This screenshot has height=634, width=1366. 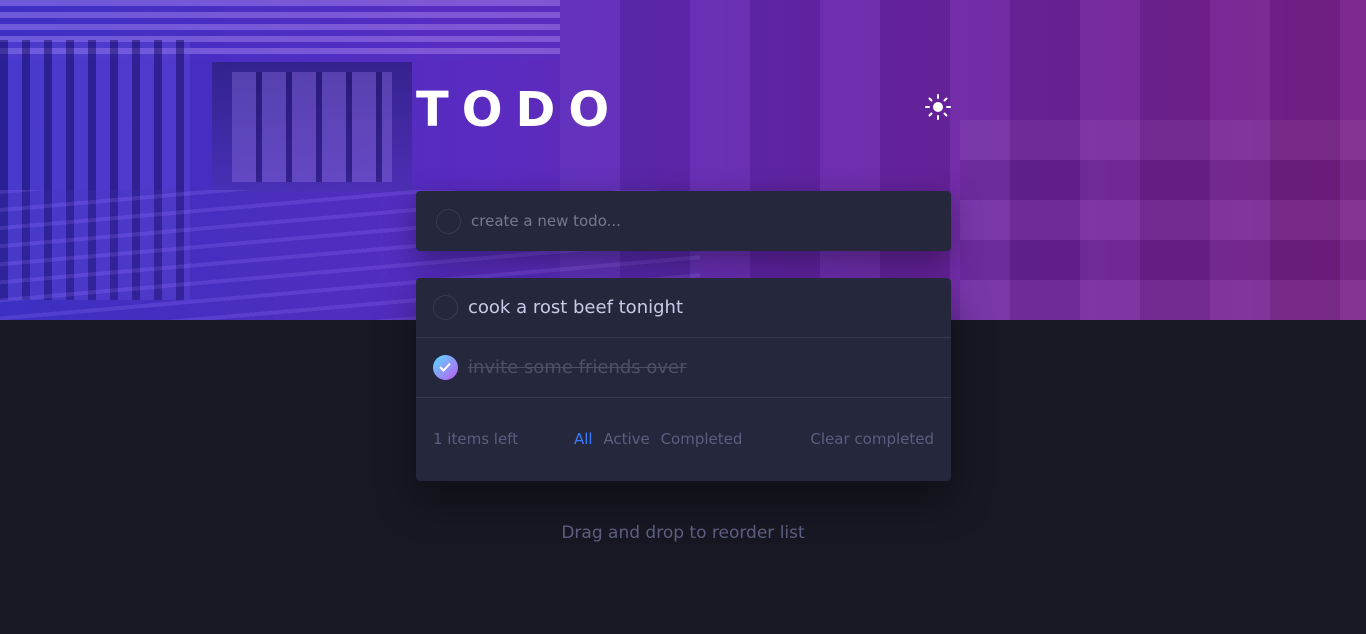 I want to click on filter-completed: Completed, so click(x=702, y=439).